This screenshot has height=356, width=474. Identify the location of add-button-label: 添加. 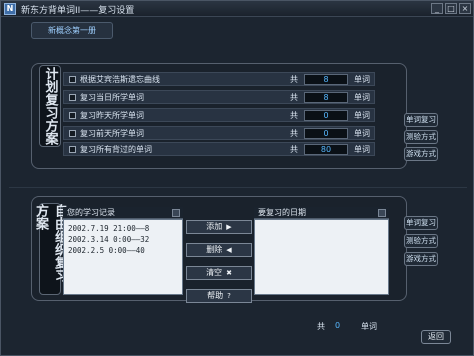
(214, 226).